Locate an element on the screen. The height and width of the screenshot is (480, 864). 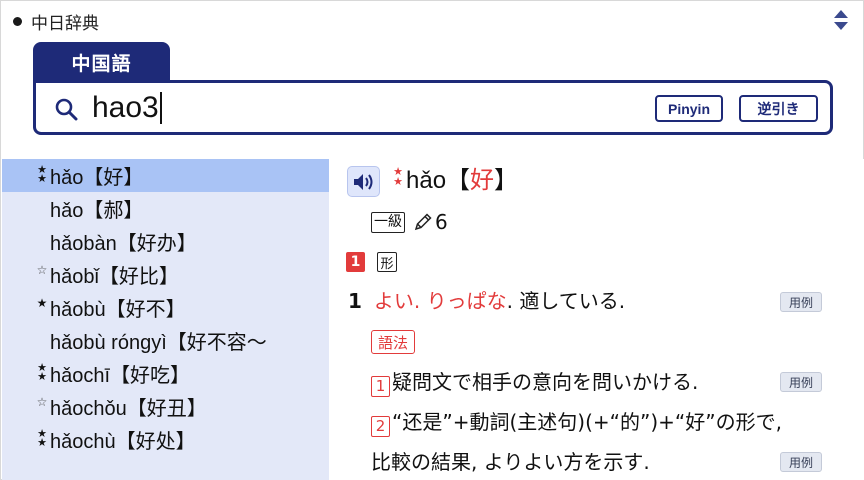
result-word: hǎo【郝】 is located at coordinates (96, 208).